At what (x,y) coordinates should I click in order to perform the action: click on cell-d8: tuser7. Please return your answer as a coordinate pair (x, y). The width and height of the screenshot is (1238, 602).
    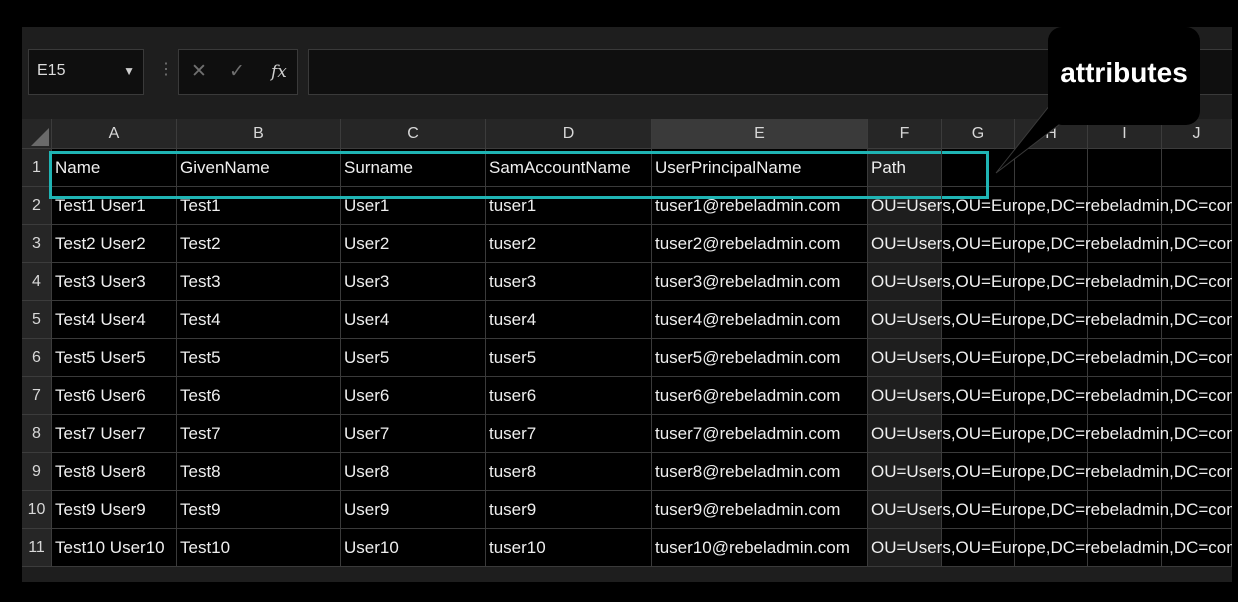
    Looking at the image, I should click on (569, 434).